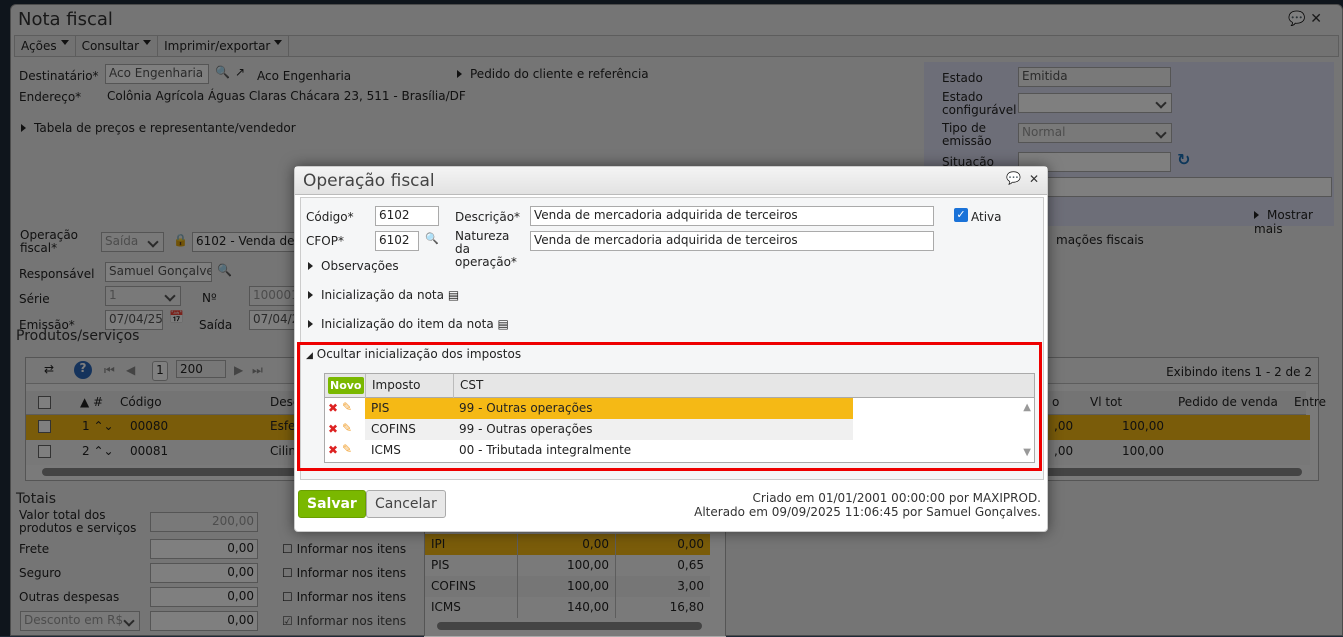 This screenshot has height=637, width=1343. Describe the element at coordinates (671, 181) in the screenshot. I see `dialog-titlebar: Operação fiscal 💬 ✕` at that location.